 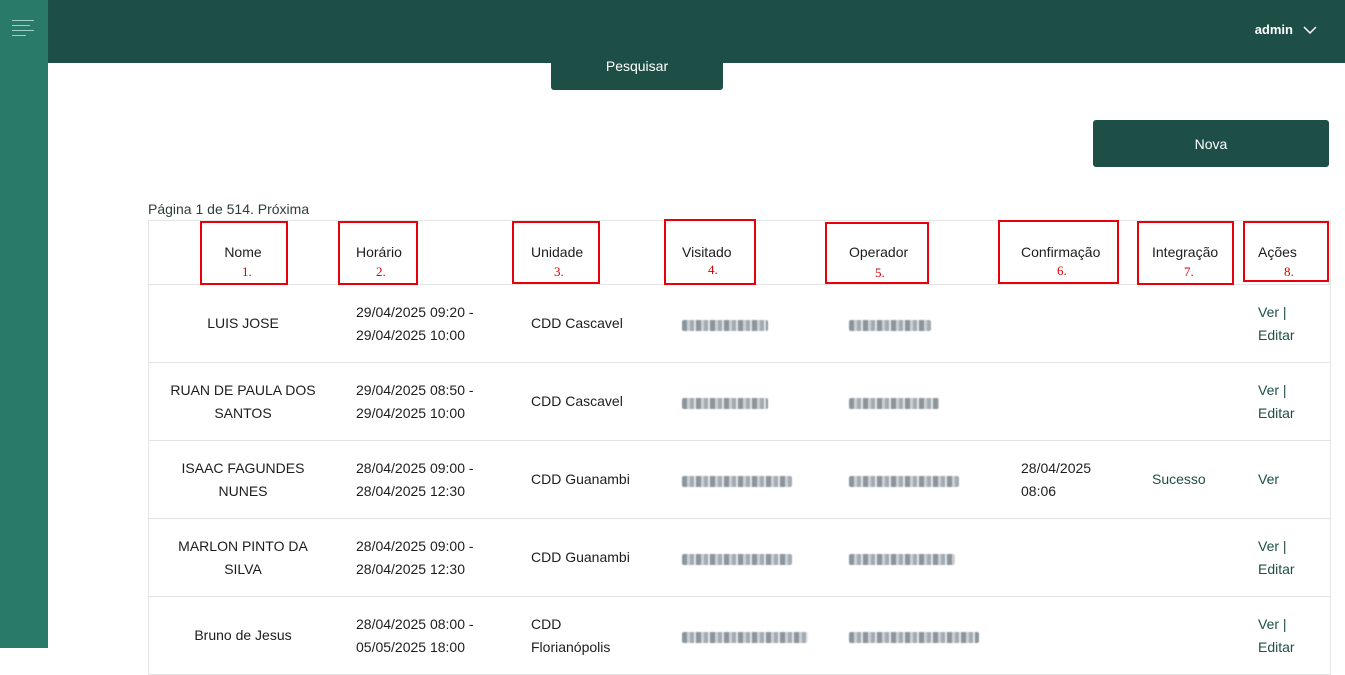 I want to click on annotation-box: 4., so click(x=710, y=252).